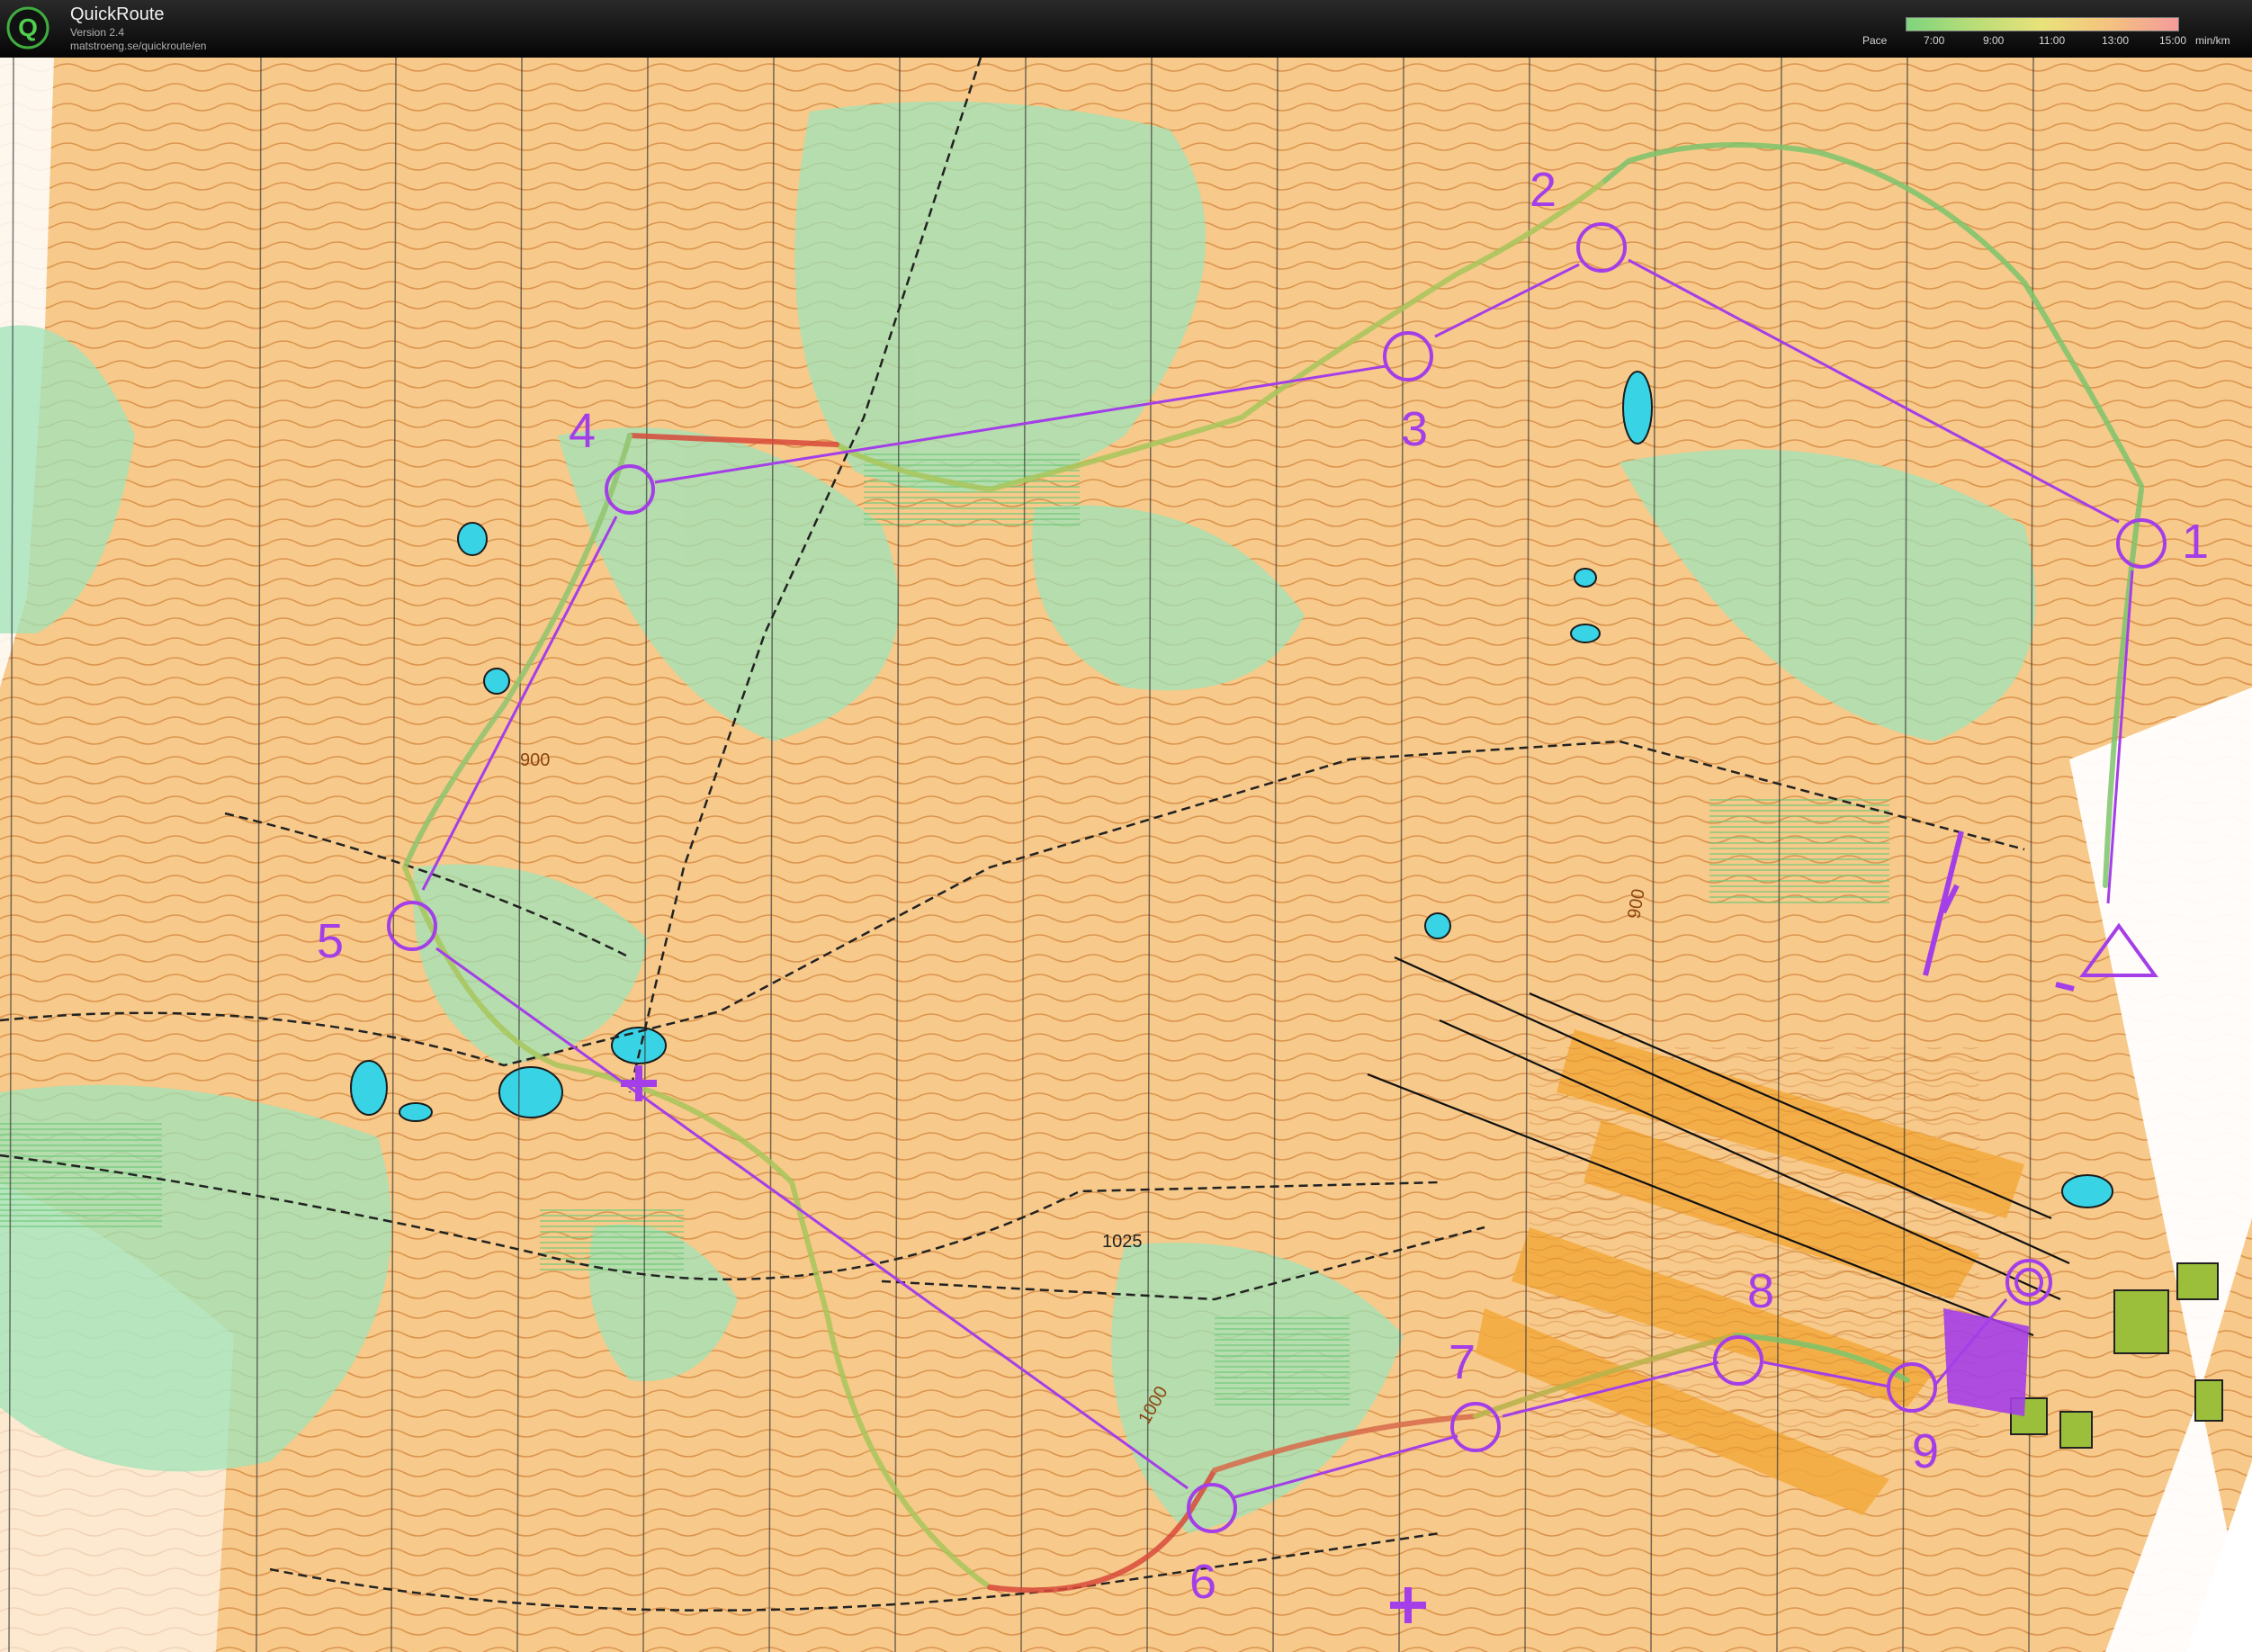 This screenshot has height=1652, width=2252. Describe the element at coordinates (1875, 41) in the screenshot. I see `pace-legend-label: Pace` at that location.